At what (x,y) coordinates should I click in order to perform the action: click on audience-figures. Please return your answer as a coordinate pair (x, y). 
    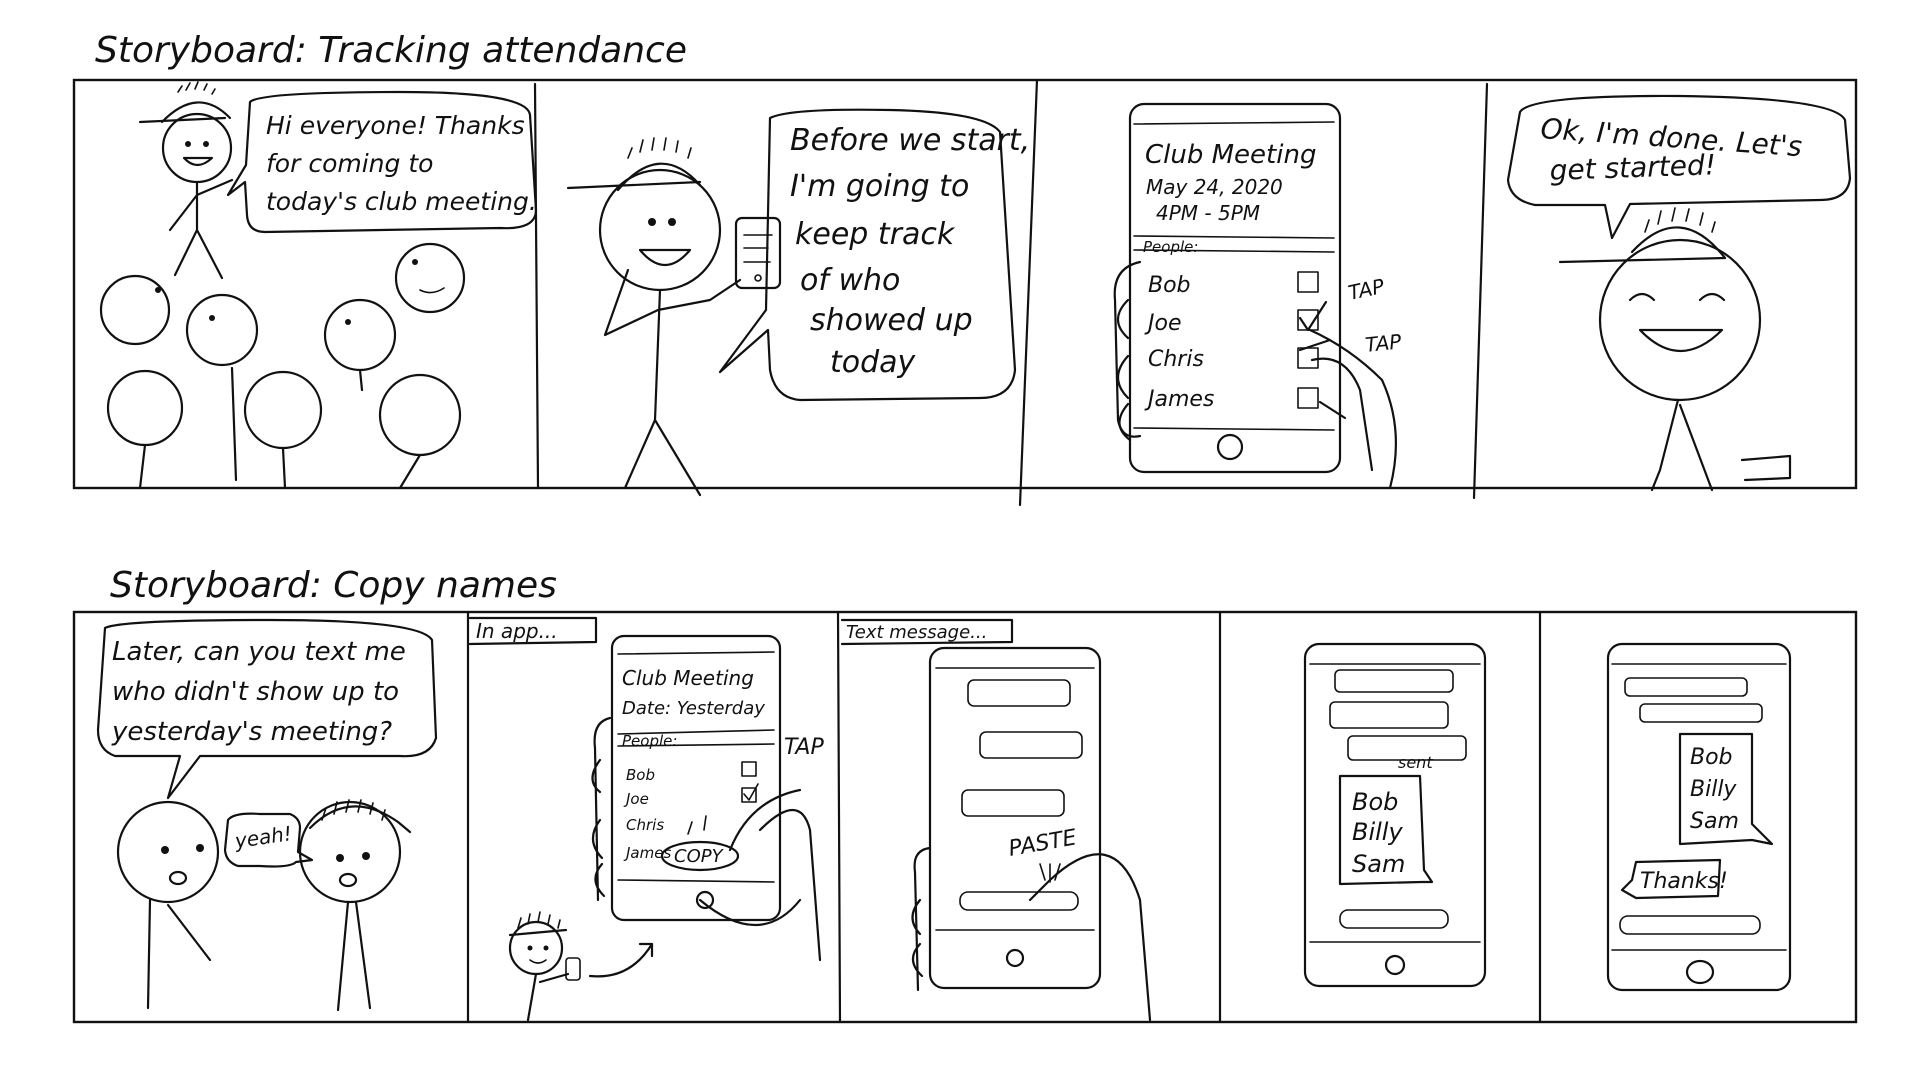
    Looking at the image, I should click on (282, 366).